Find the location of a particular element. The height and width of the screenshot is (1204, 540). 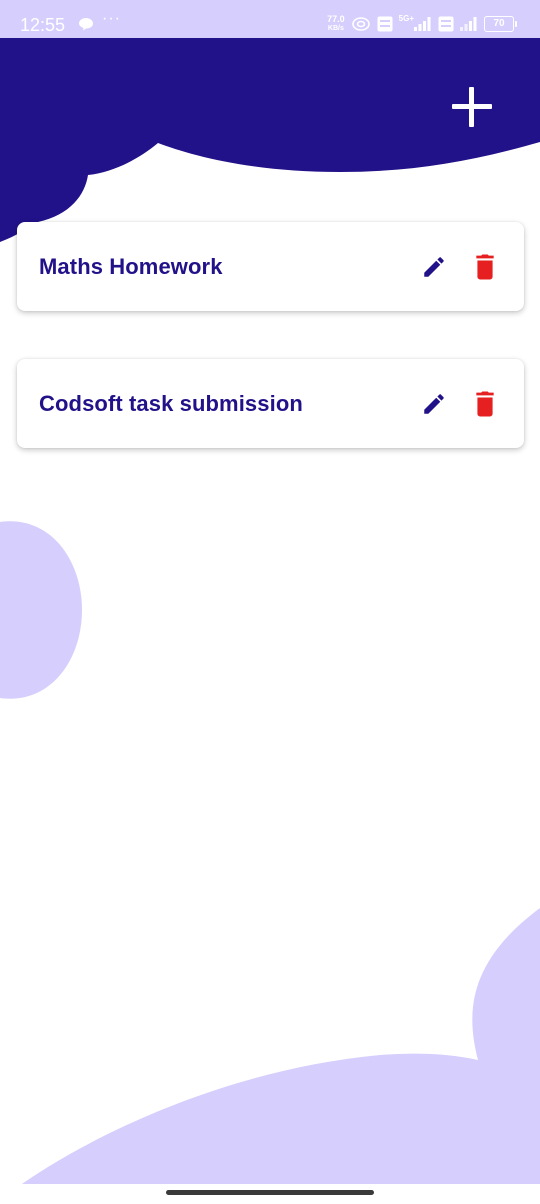

home-indicator is located at coordinates (270, 1192).